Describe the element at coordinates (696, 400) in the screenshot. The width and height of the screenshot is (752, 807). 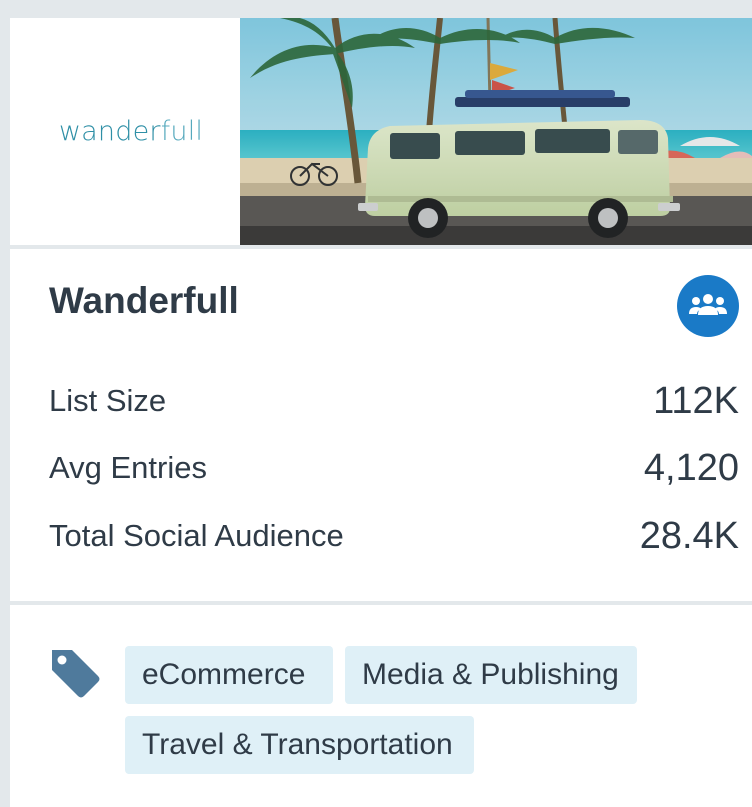
I see `stat-value: 112K` at that location.